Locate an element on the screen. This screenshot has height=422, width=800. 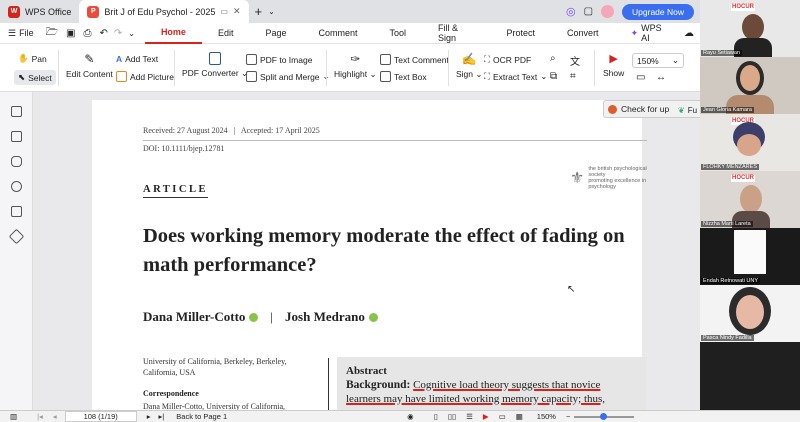
participant-video is located at coordinates (753, 27).